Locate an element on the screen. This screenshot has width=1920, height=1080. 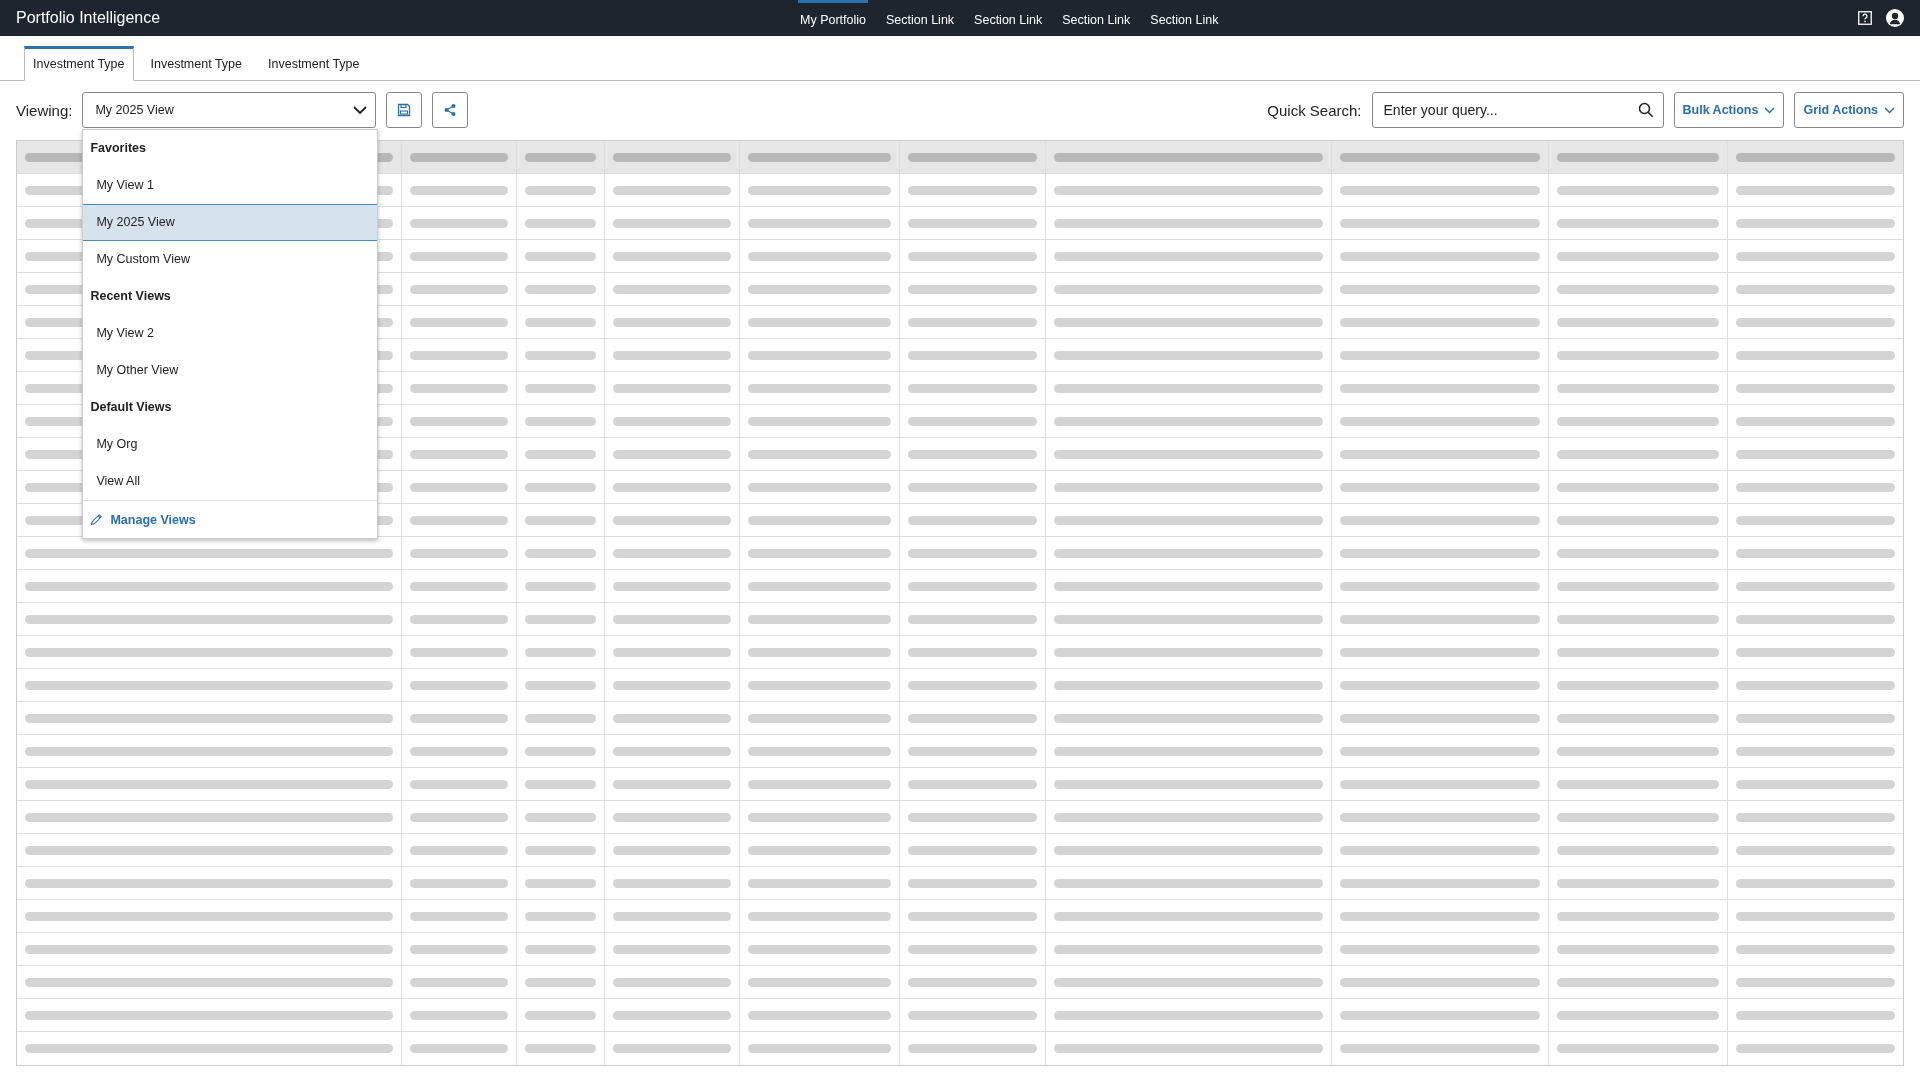
share-icon is located at coordinates (450, 110).